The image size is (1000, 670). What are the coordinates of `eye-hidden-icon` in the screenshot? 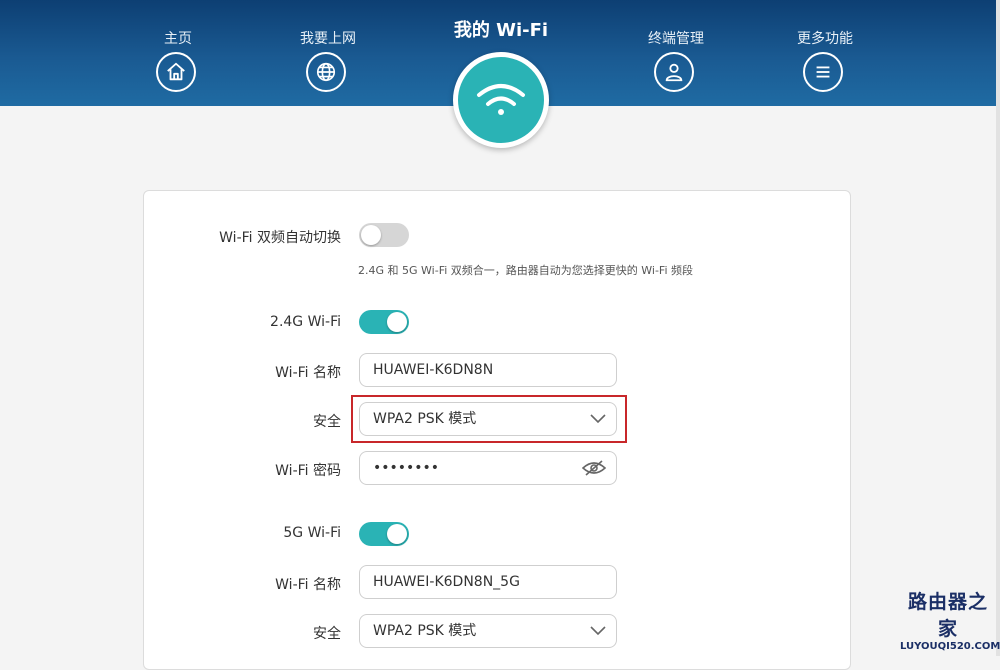 It's located at (594, 468).